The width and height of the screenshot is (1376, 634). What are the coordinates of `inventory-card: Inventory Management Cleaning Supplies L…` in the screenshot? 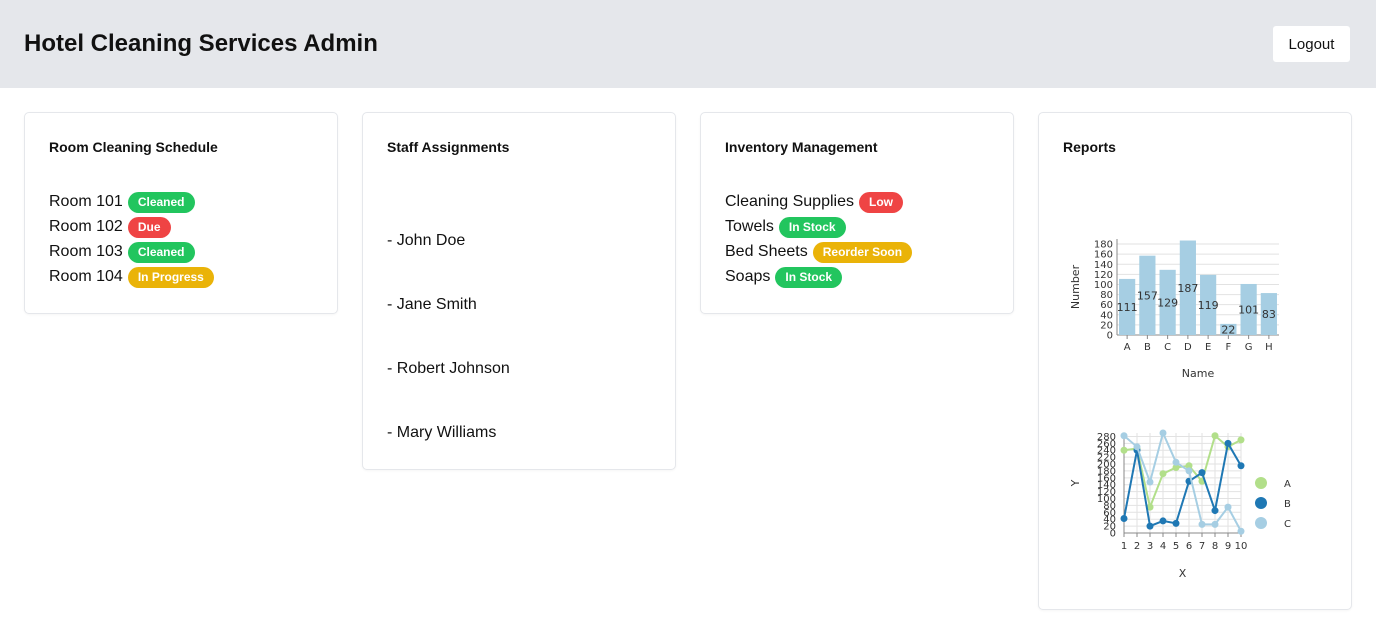 It's located at (857, 213).